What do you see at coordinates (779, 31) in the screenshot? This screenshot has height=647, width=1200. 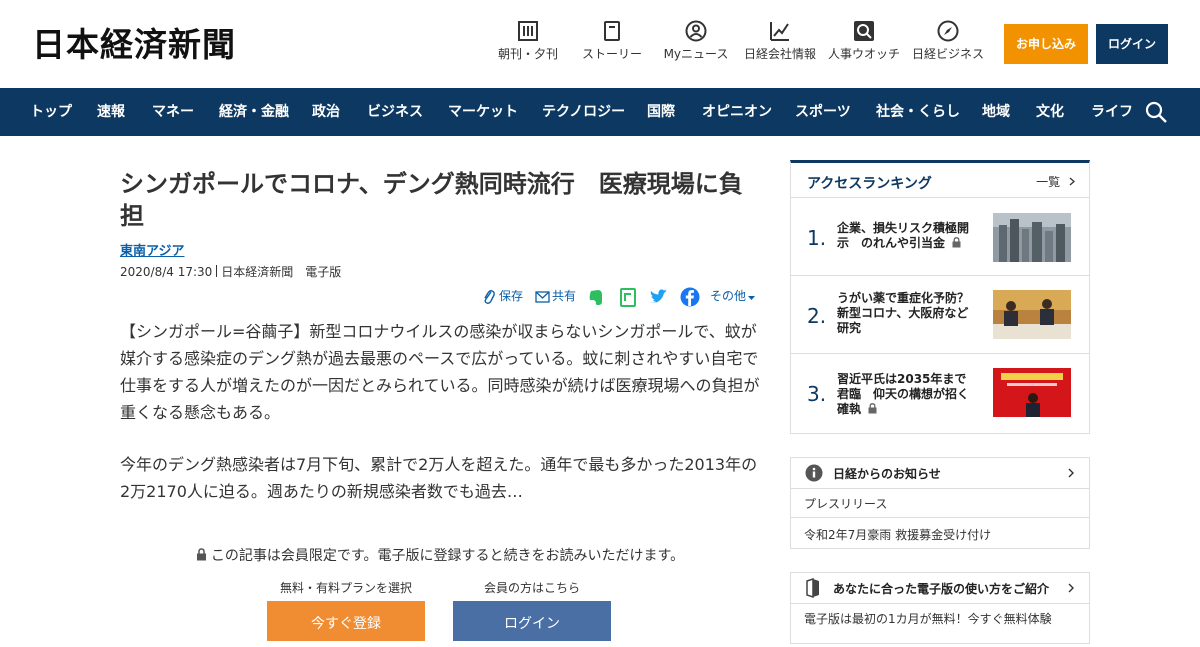 I see `chart-icon` at bounding box center [779, 31].